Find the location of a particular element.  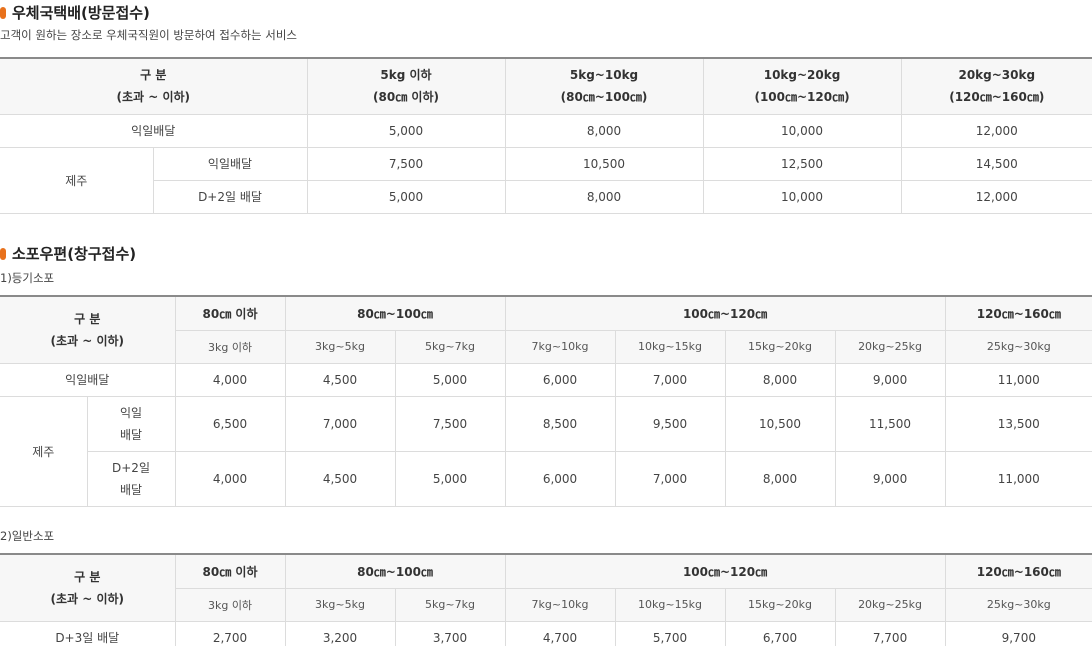

col-header-top: 20kg~30kg is located at coordinates (997, 75).